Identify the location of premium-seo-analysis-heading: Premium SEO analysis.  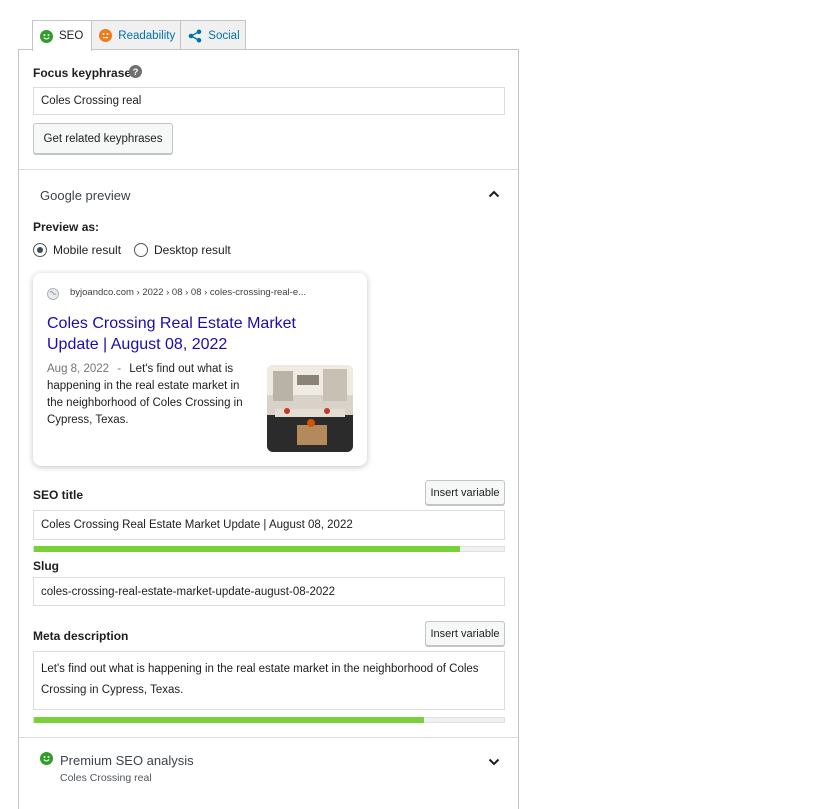
(127, 760).